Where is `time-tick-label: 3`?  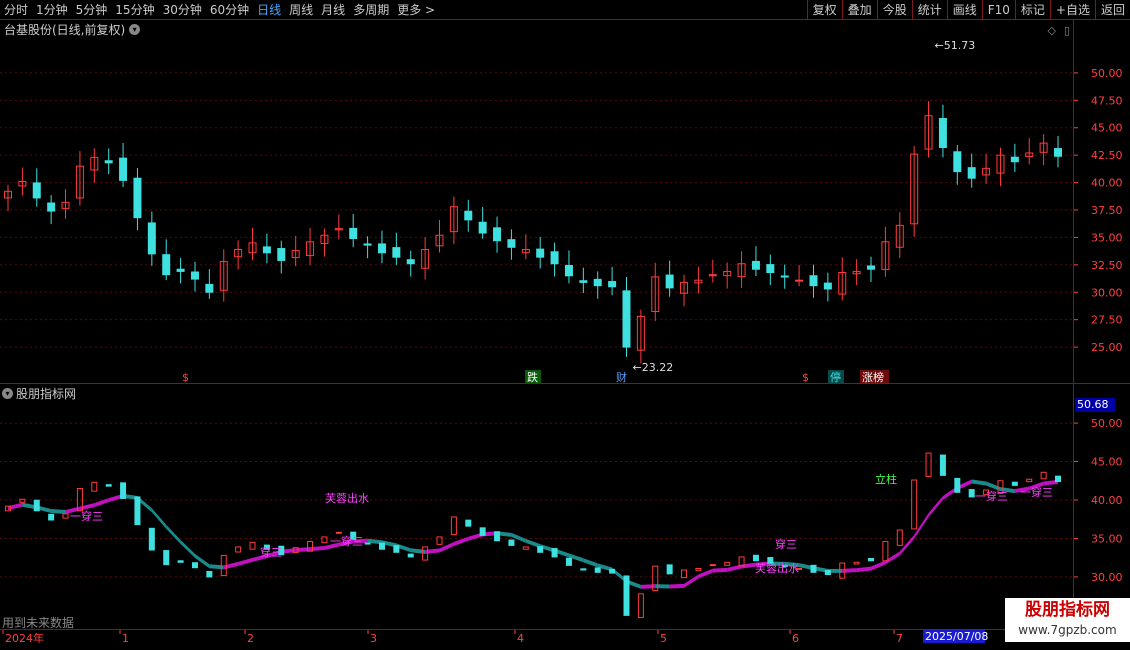 time-tick-label: 3 is located at coordinates (373, 638).